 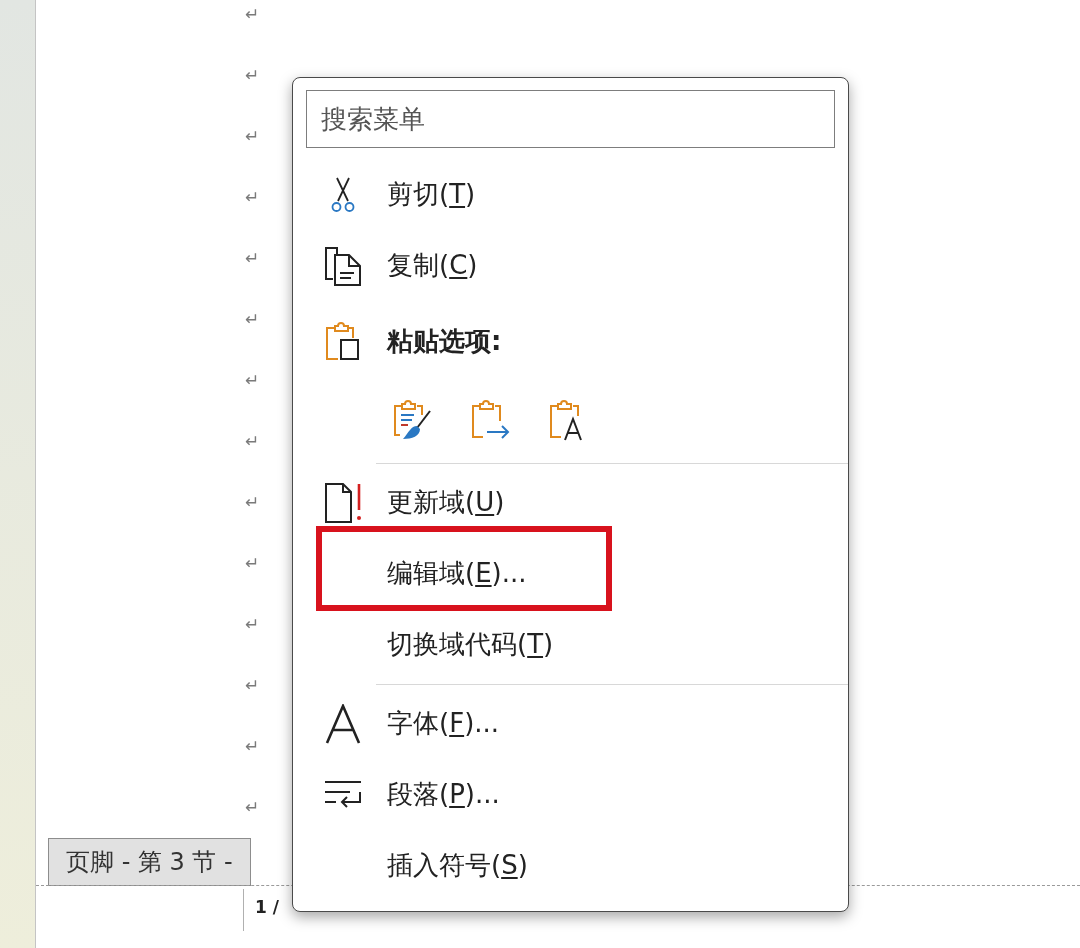 I want to click on letter-a-icon, so click(x=343, y=723).